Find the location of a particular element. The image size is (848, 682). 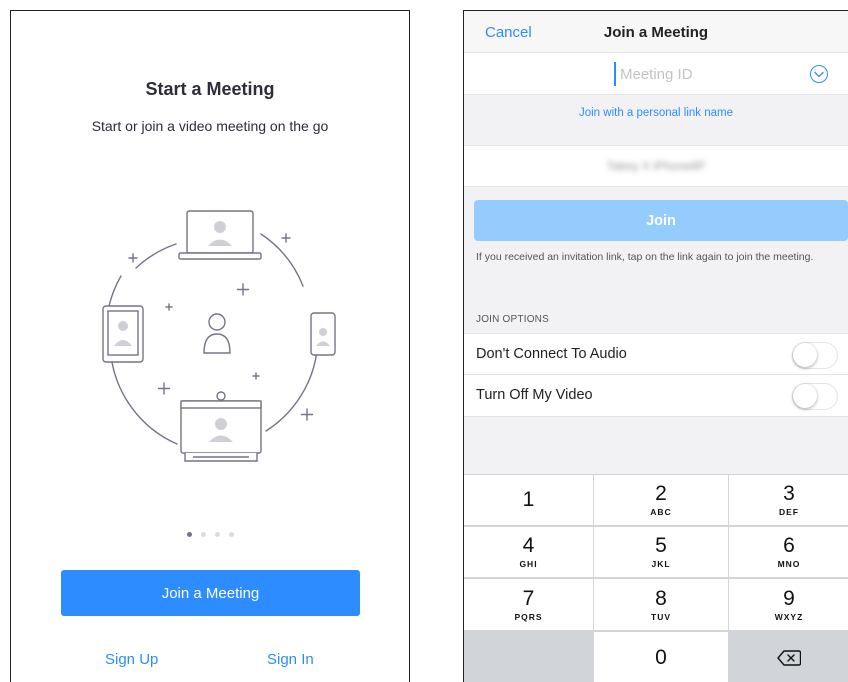

chevron-down-icon is located at coordinates (819, 74).